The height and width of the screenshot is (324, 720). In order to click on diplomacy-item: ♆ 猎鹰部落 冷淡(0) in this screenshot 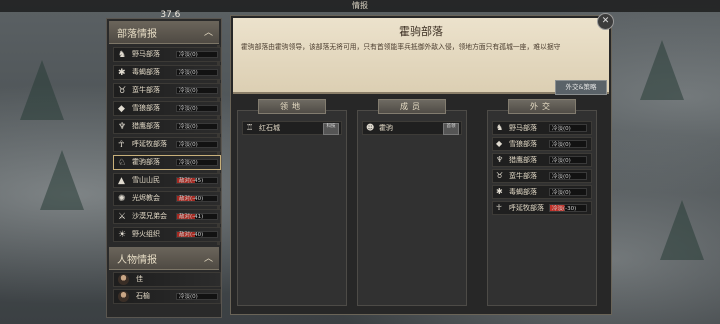, I will do `click(542, 160)`.